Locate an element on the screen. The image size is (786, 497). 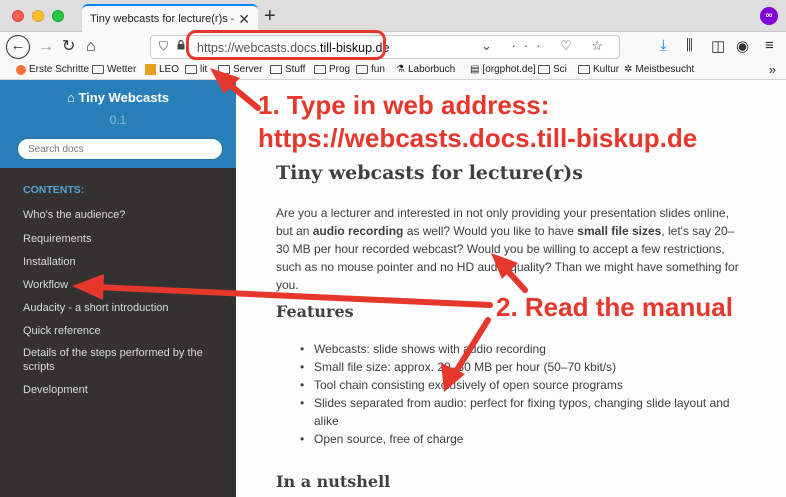
bookmark-orgphot: ▤ [orgphot.de] is located at coordinates (503, 69).